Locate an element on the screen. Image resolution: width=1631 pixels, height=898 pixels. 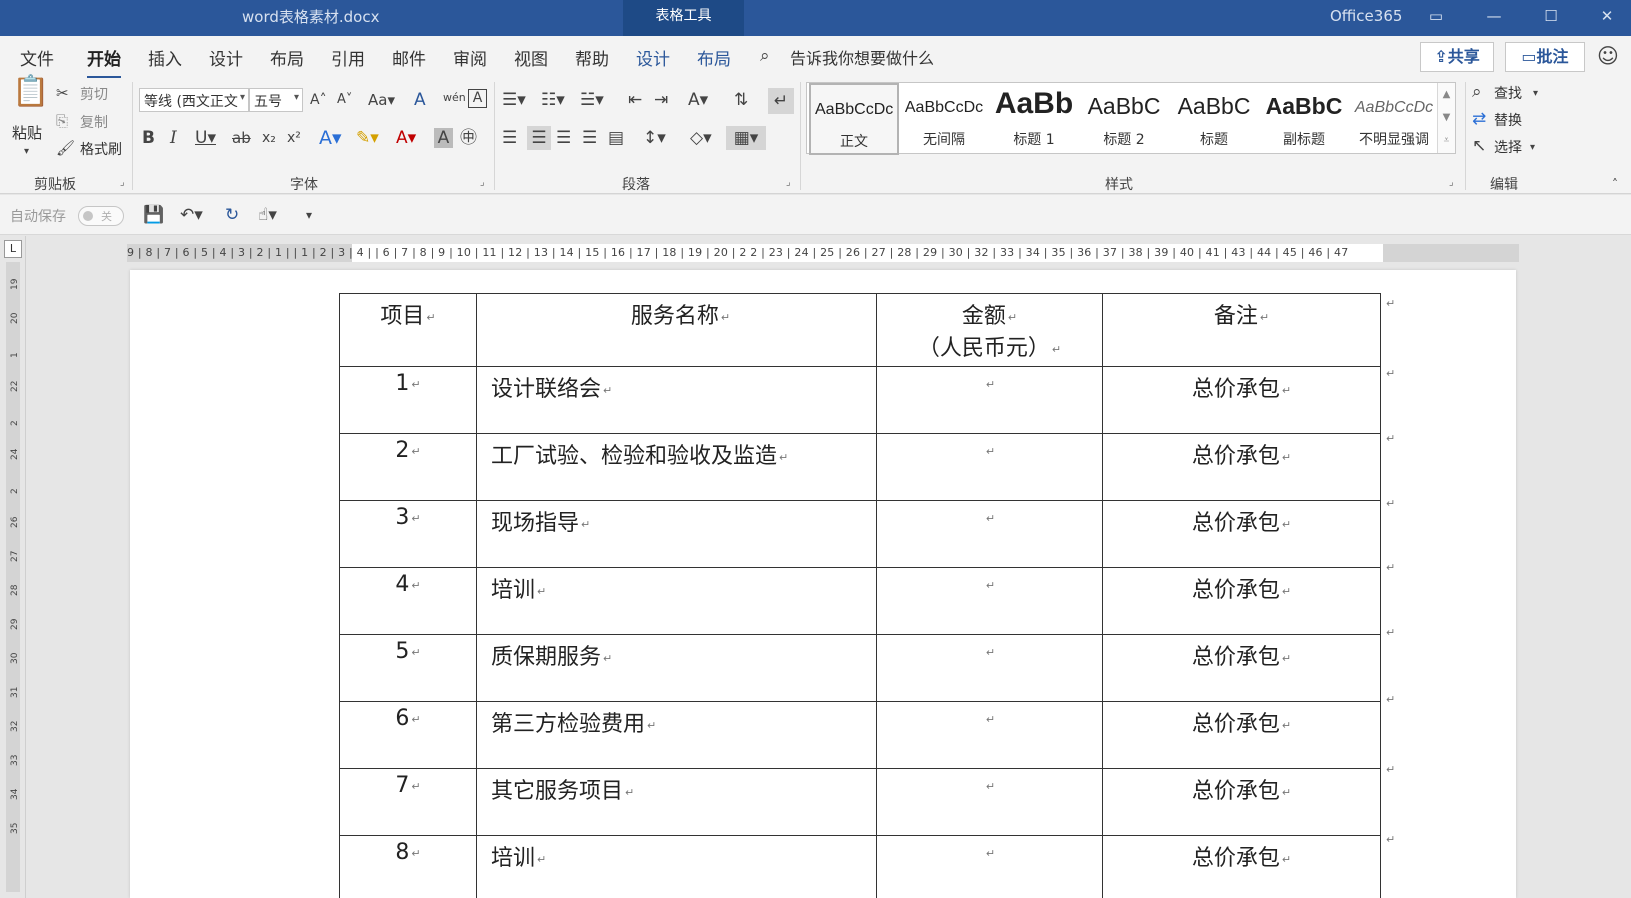
share-button: ⇪共享 is located at coordinates (1457, 57).